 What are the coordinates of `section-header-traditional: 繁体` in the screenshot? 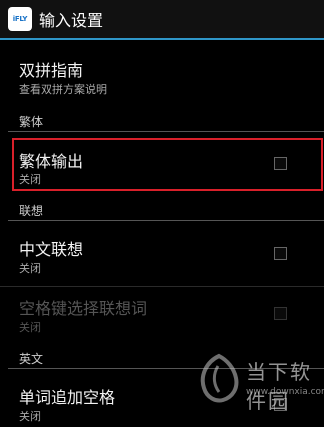 It's located at (31, 122).